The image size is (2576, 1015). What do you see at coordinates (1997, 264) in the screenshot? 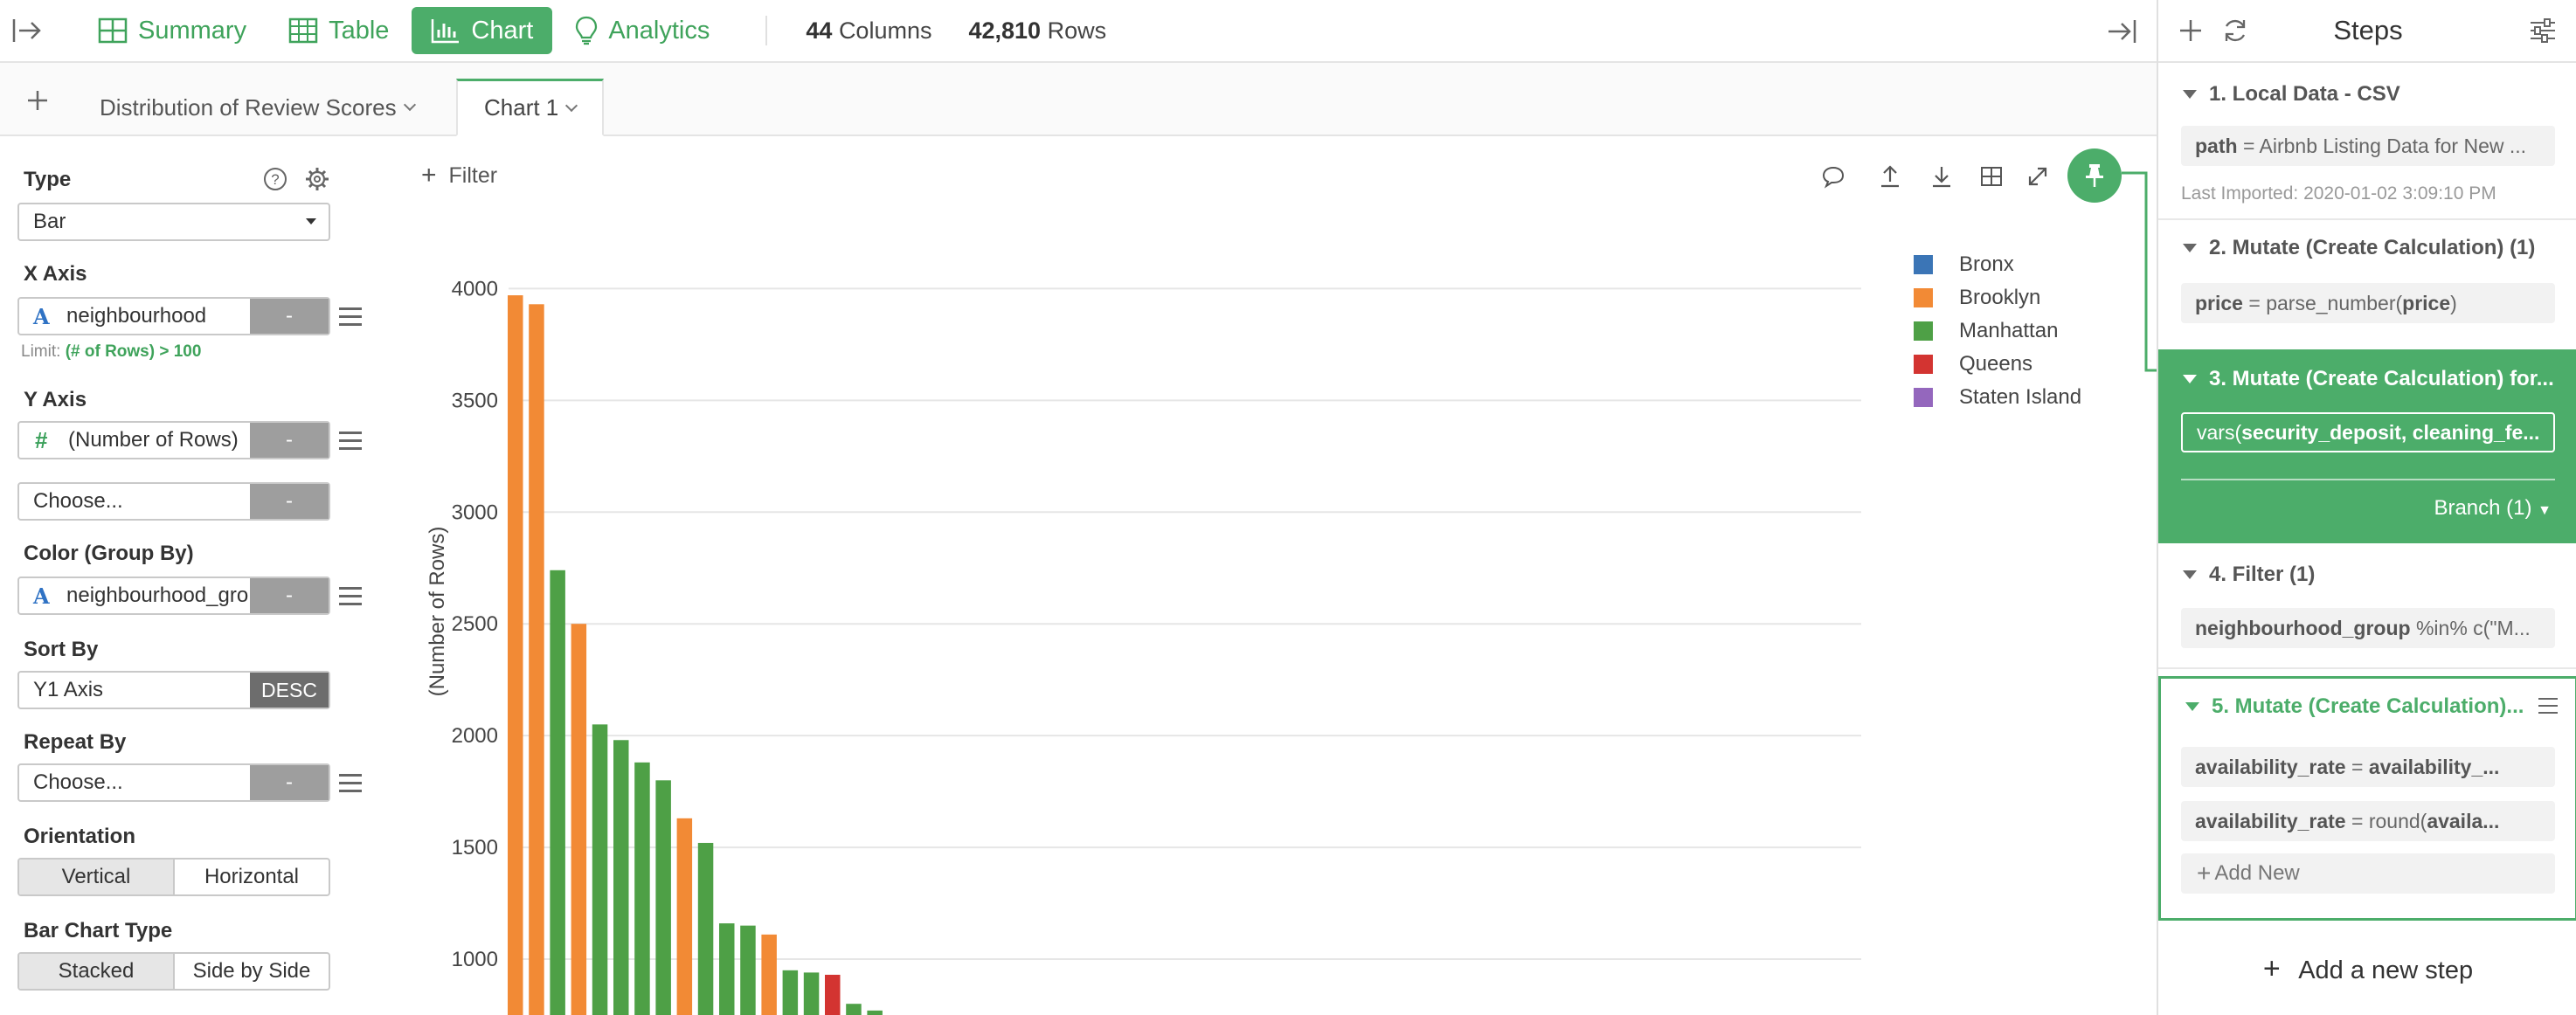
I see `legend-item-bronx: Bronx` at bounding box center [1997, 264].